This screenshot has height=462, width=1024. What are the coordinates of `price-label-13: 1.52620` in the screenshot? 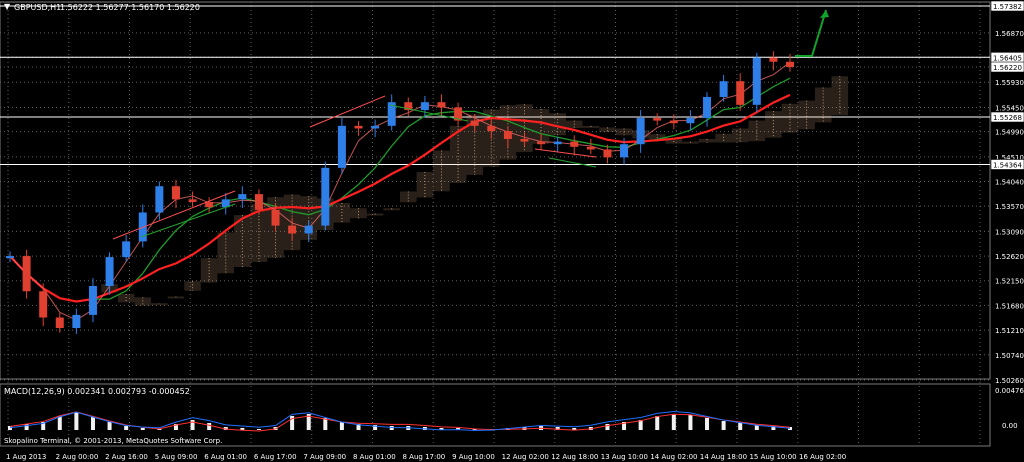 It's located at (1009, 257).